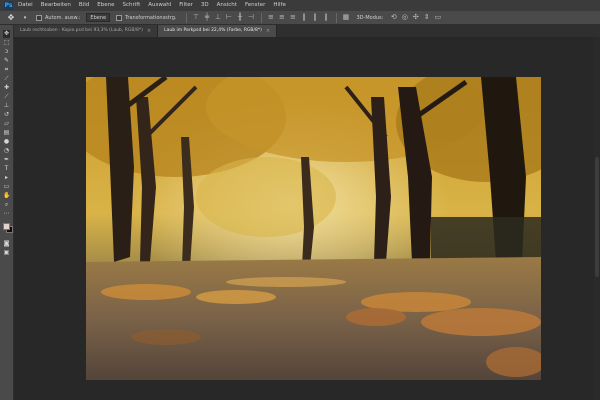 This screenshot has height=400, width=600. What do you see at coordinates (217, 17) in the screenshot?
I see `align-bottom-icon: ⊥` at bounding box center [217, 17].